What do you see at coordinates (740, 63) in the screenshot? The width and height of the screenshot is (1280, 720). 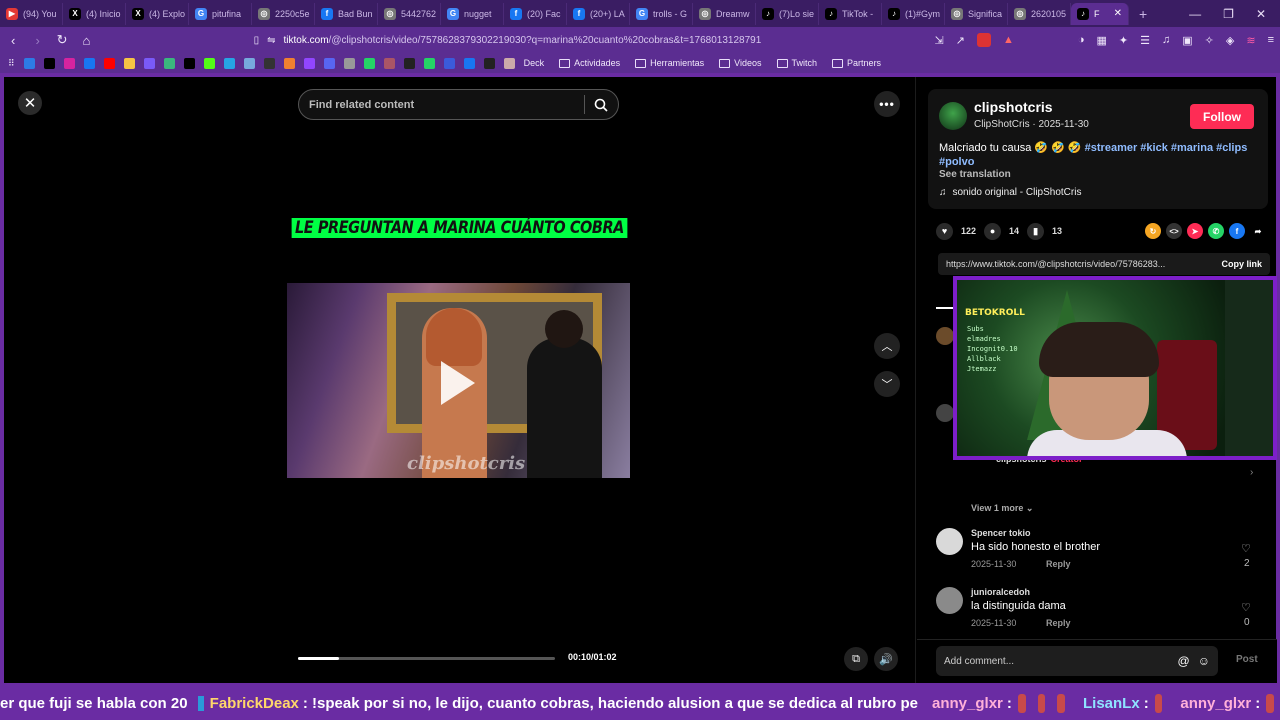 I see `bookmark-folder-videos: Videos` at bounding box center [740, 63].